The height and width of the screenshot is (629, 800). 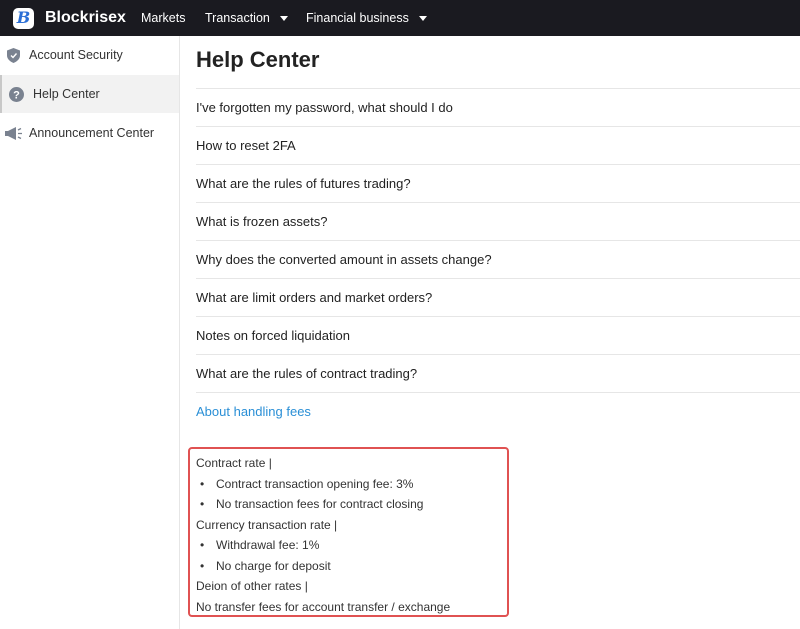 I want to click on faq-item: What are the rules of contract trading?, so click(x=498, y=373).